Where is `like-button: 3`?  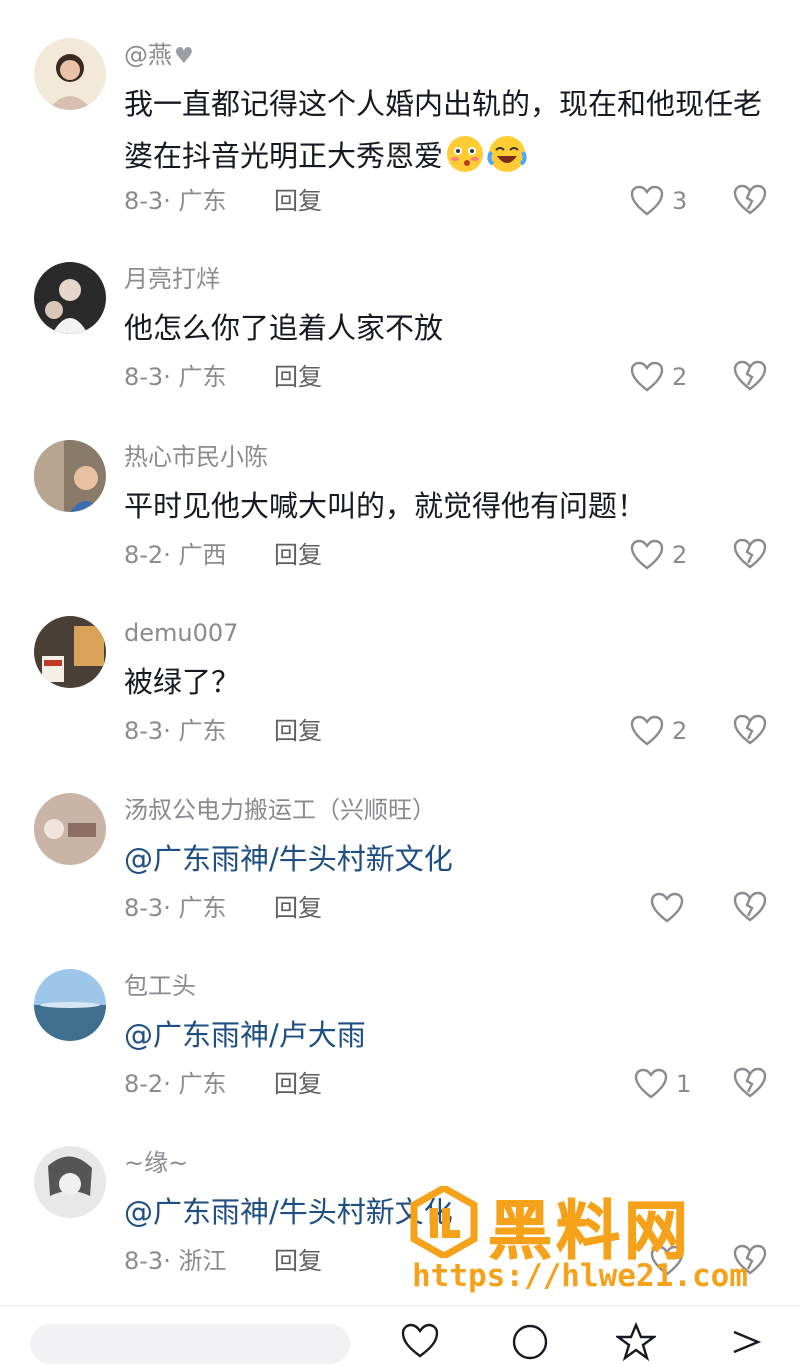 like-button: 3 is located at coordinates (670, 201).